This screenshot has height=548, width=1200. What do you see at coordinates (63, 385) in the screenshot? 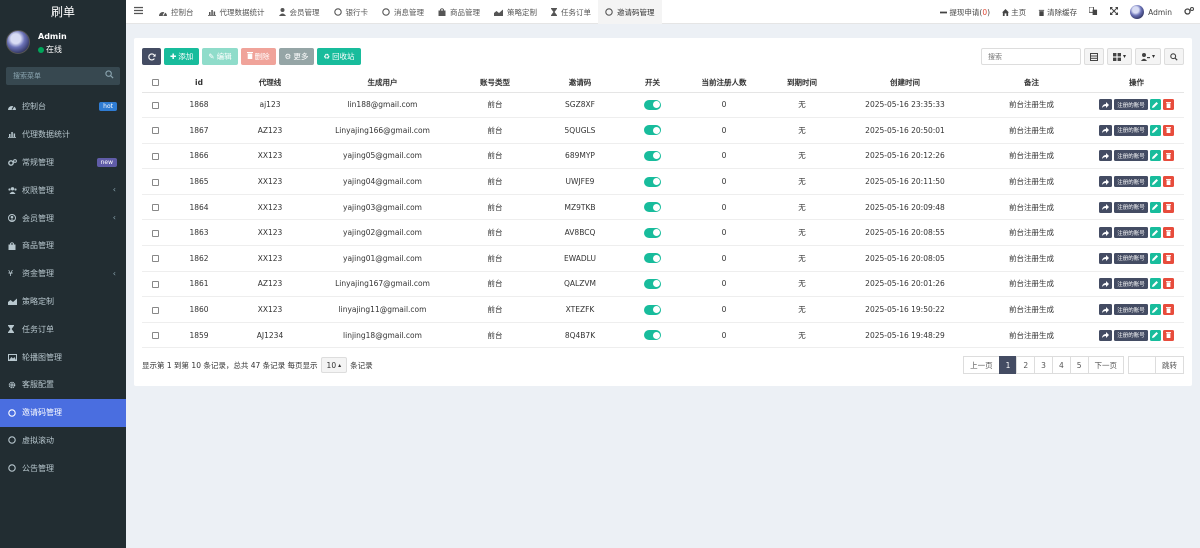
I see `sidebar-item-10: 客服配置` at bounding box center [63, 385].